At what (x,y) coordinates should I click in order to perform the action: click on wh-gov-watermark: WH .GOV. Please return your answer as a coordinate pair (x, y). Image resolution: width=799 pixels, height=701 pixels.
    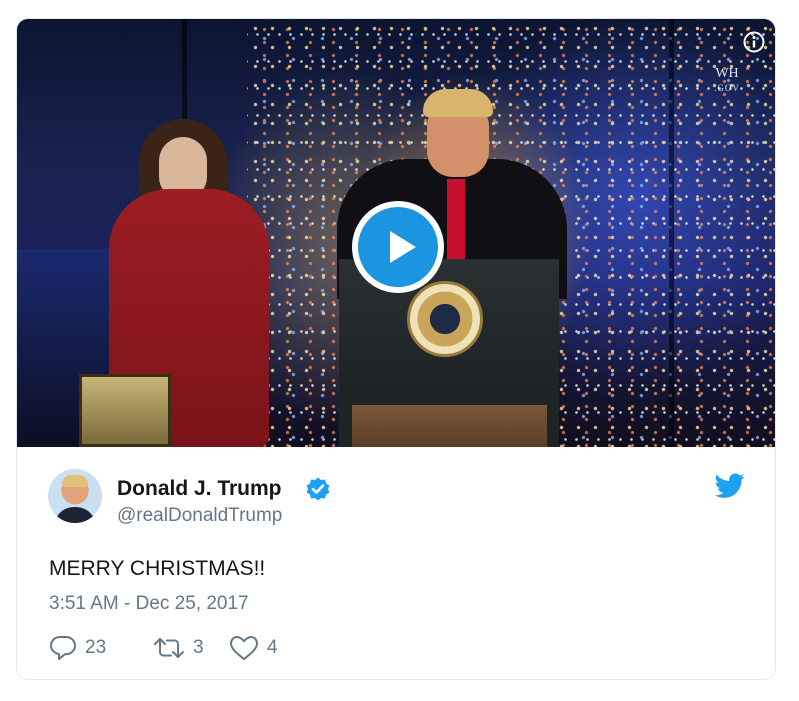
    Looking at the image, I should click on (727, 83).